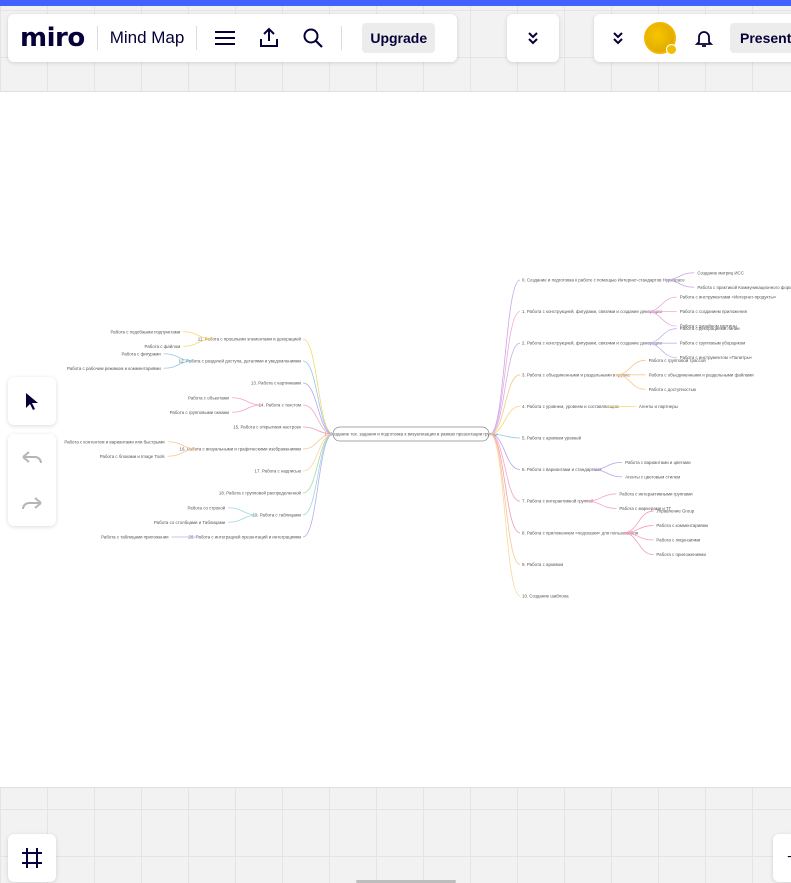 The image size is (791, 883). What do you see at coordinates (200, 412) in the screenshot?
I see `mind-map-child-label: Работа с групповыми окнами` at bounding box center [200, 412].